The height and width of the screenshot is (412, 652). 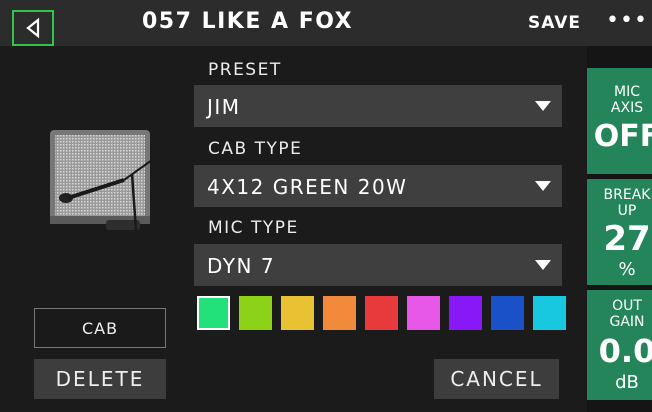 What do you see at coordinates (627, 239) in the screenshot?
I see `knob-value: 27` at bounding box center [627, 239].